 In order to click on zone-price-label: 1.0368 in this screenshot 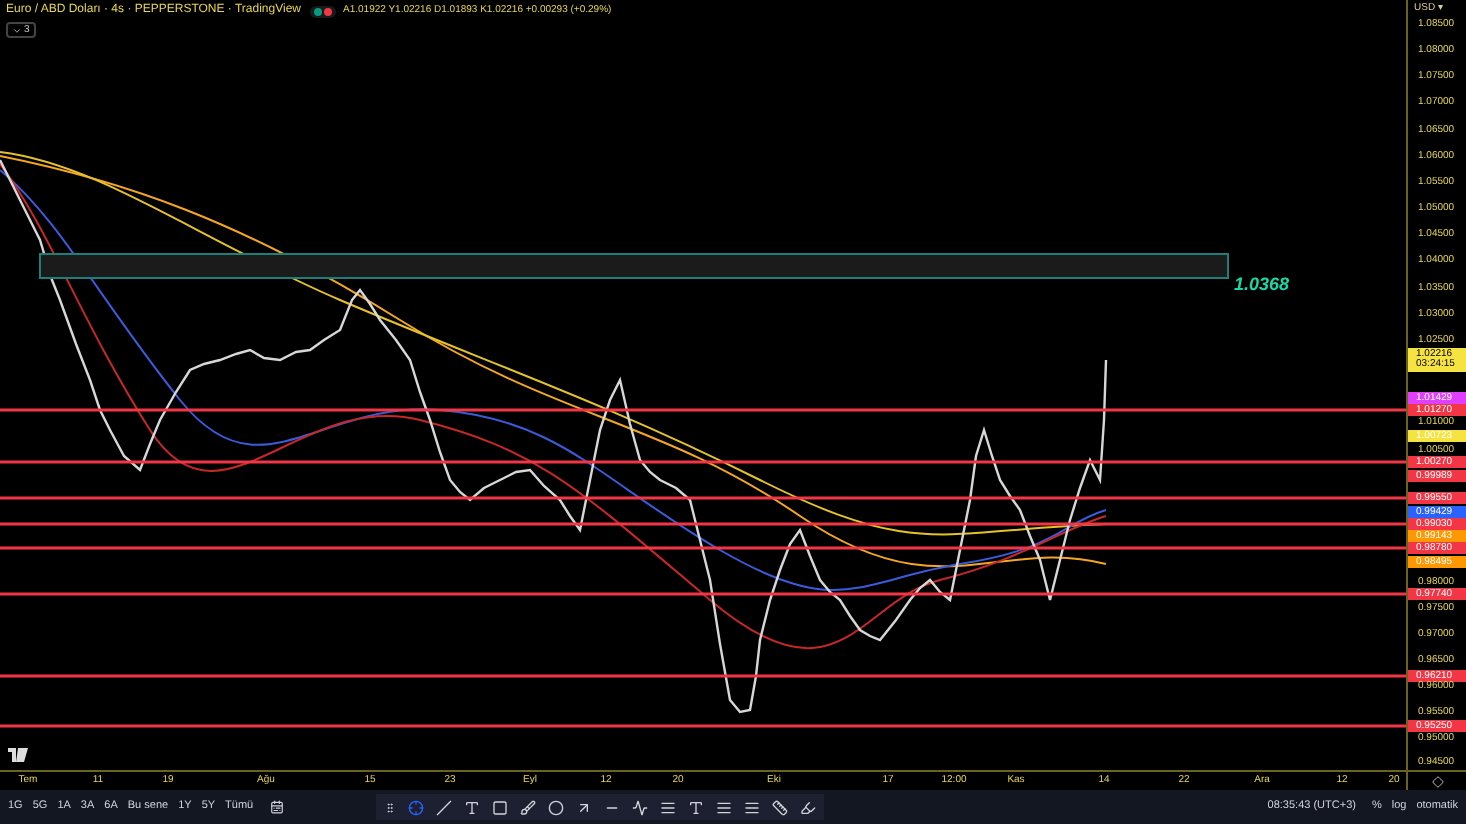, I will do `click(1262, 285)`.